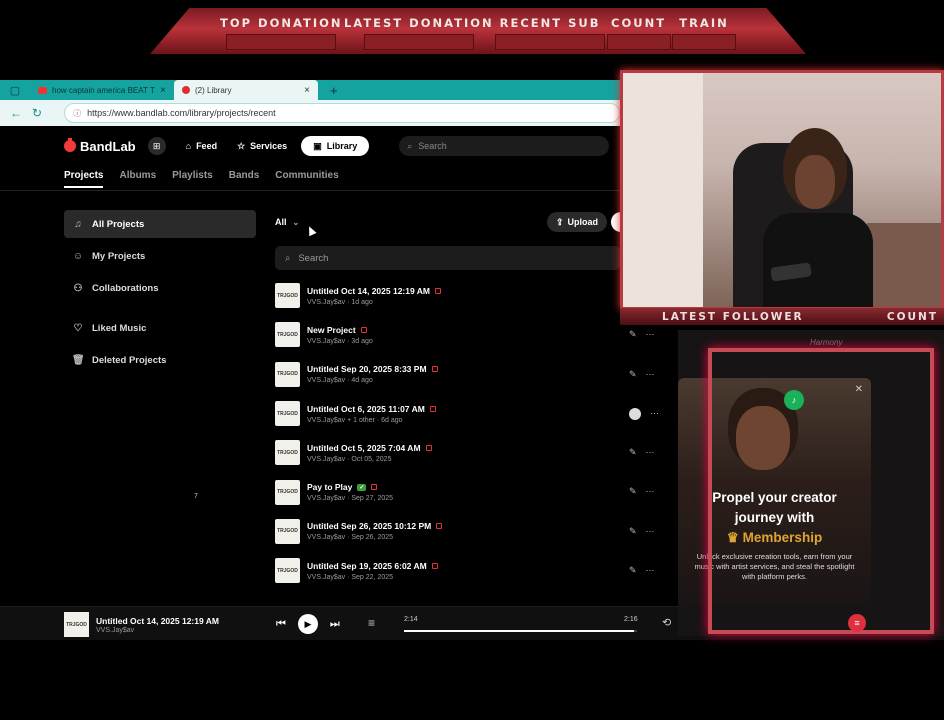 The height and width of the screenshot is (720, 944). What do you see at coordinates (368, 291) in the screenshot?
I see `project-title: Untitled Oct 14, 2025 12:19 AM` at bounding box center [368, 291].